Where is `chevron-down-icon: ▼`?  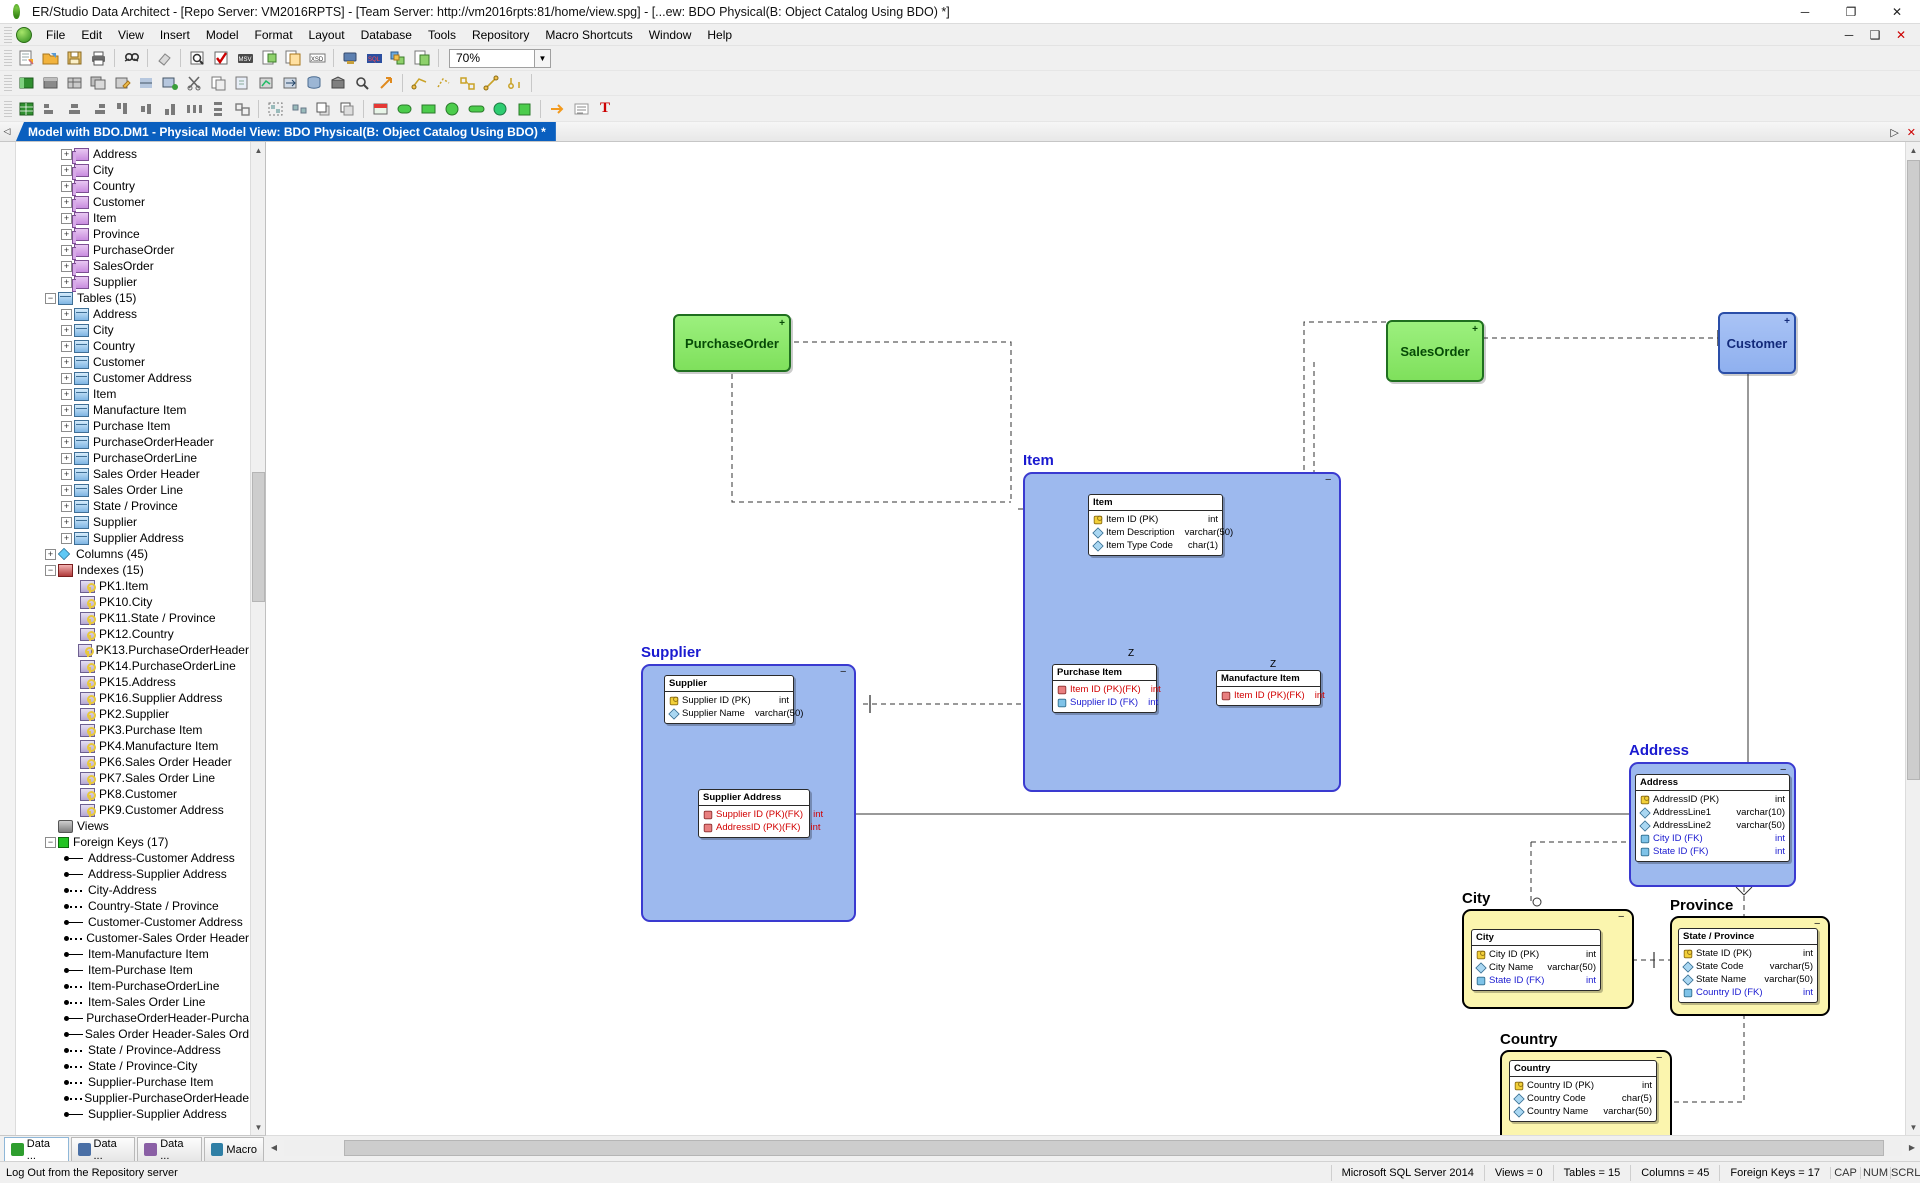 chevron-down-icon: ▼ is located at coordinates (543, 58).